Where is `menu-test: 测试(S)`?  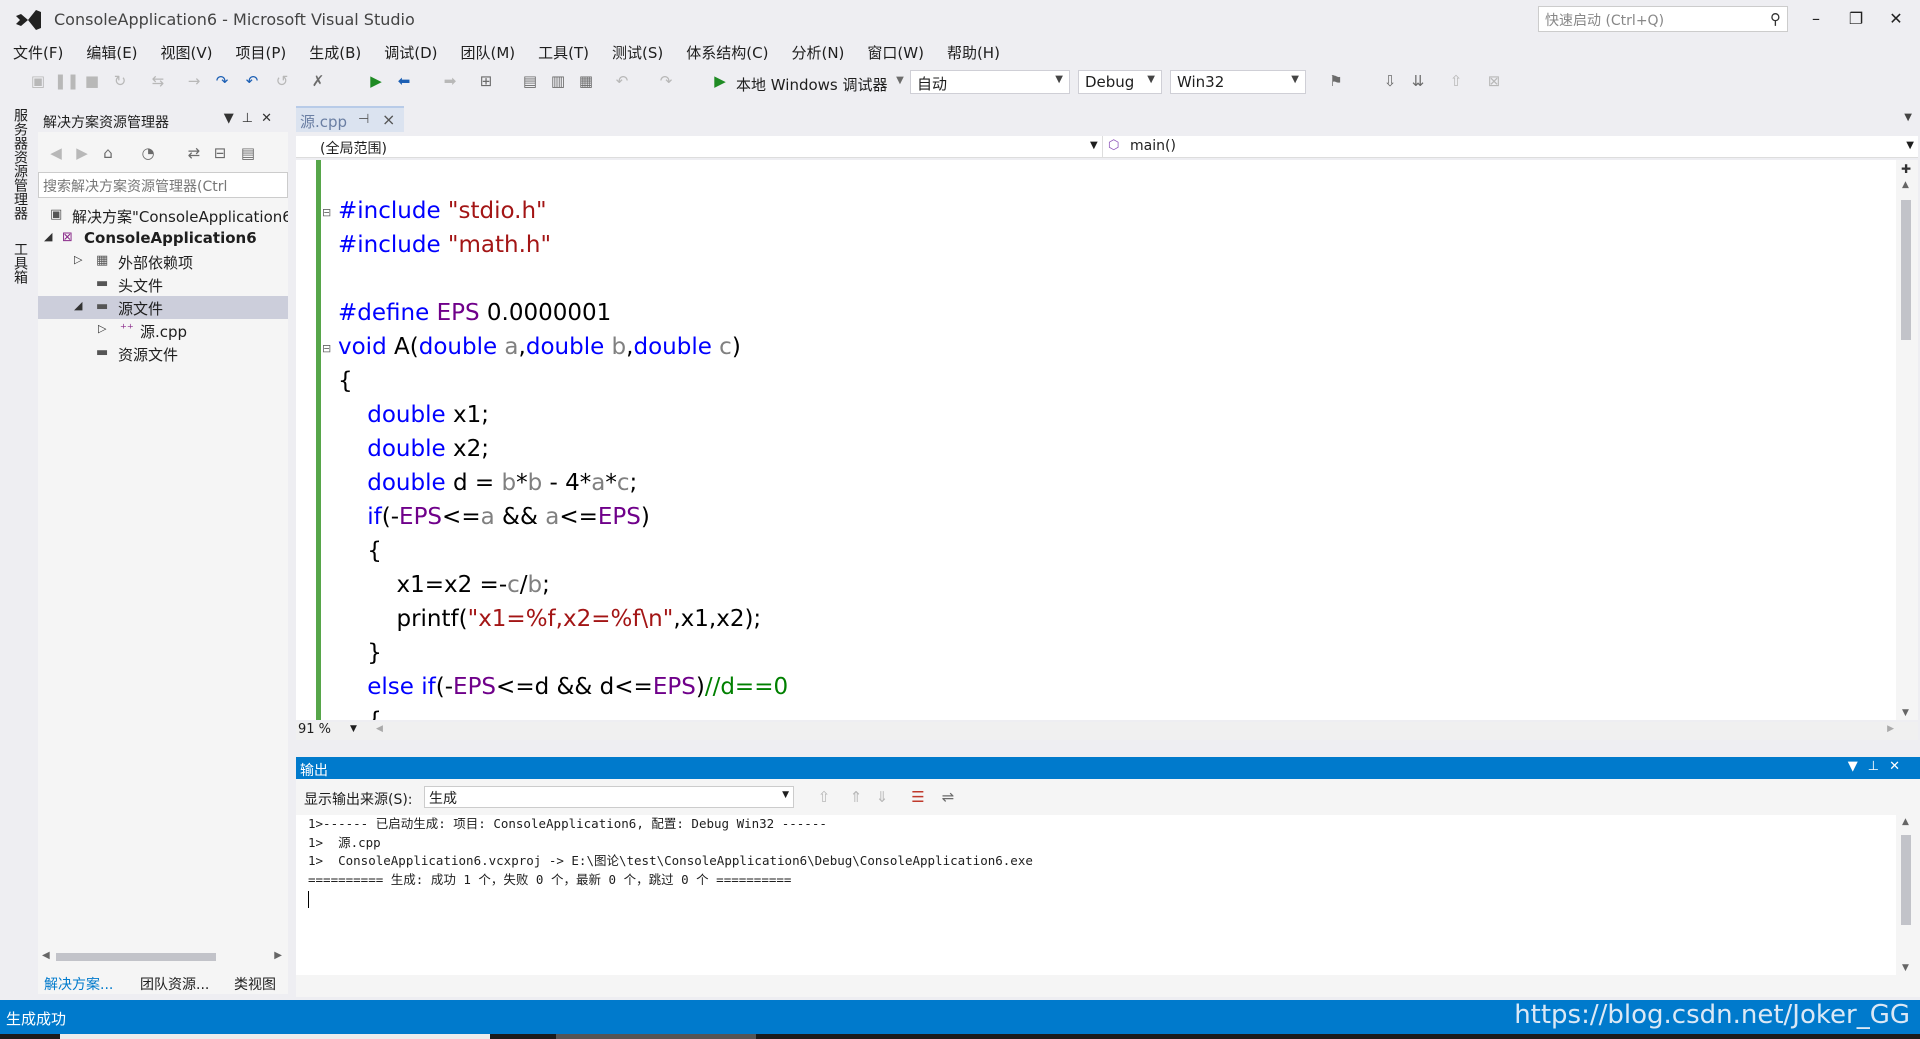 menu-test: 测试(S) is located at coordinates (636, 51).